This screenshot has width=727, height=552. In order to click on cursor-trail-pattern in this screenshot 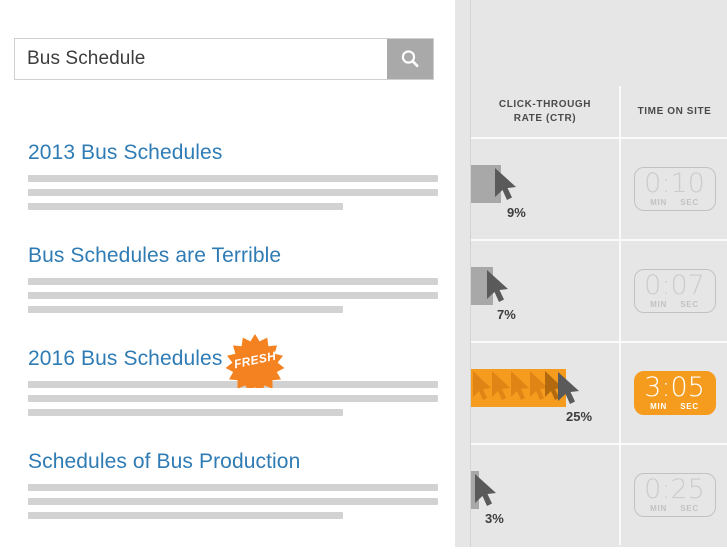, I will do `click(518, 388)`.